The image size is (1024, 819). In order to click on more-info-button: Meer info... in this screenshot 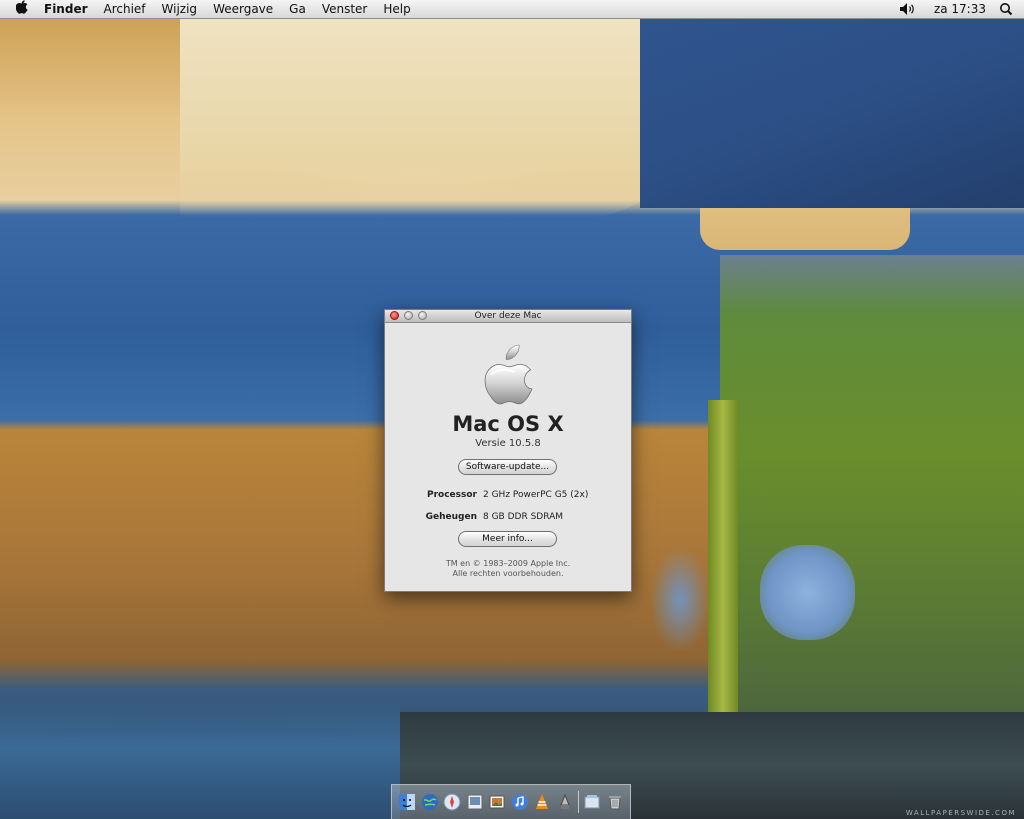, I will do `click(507, 539)`.